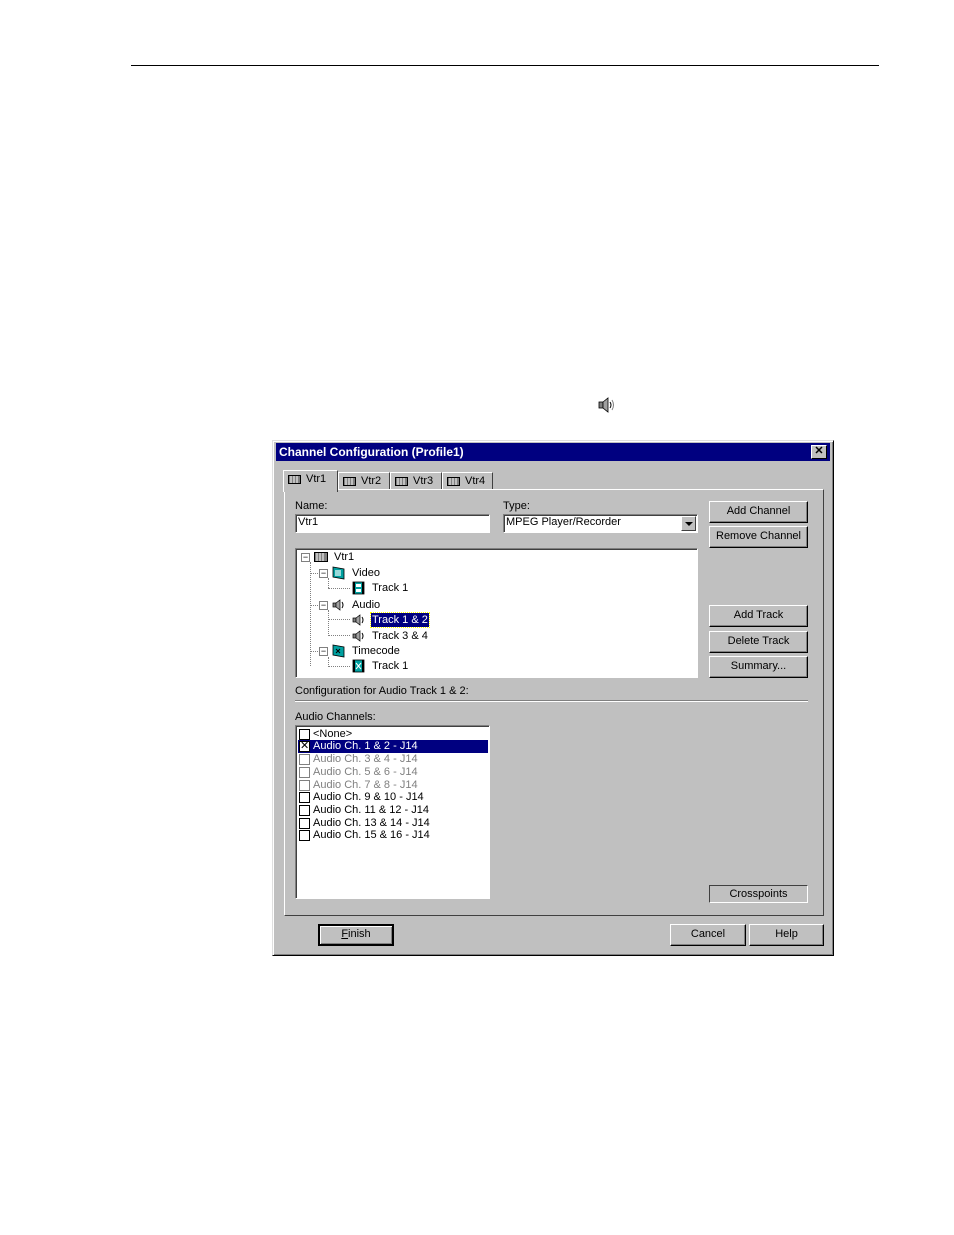 The height and width of the screenshot is (1235, 954). Describe the element at coordinates (316, 479) in the screenshot. I see `tab-vtr1-label: Vtr1` at that location.